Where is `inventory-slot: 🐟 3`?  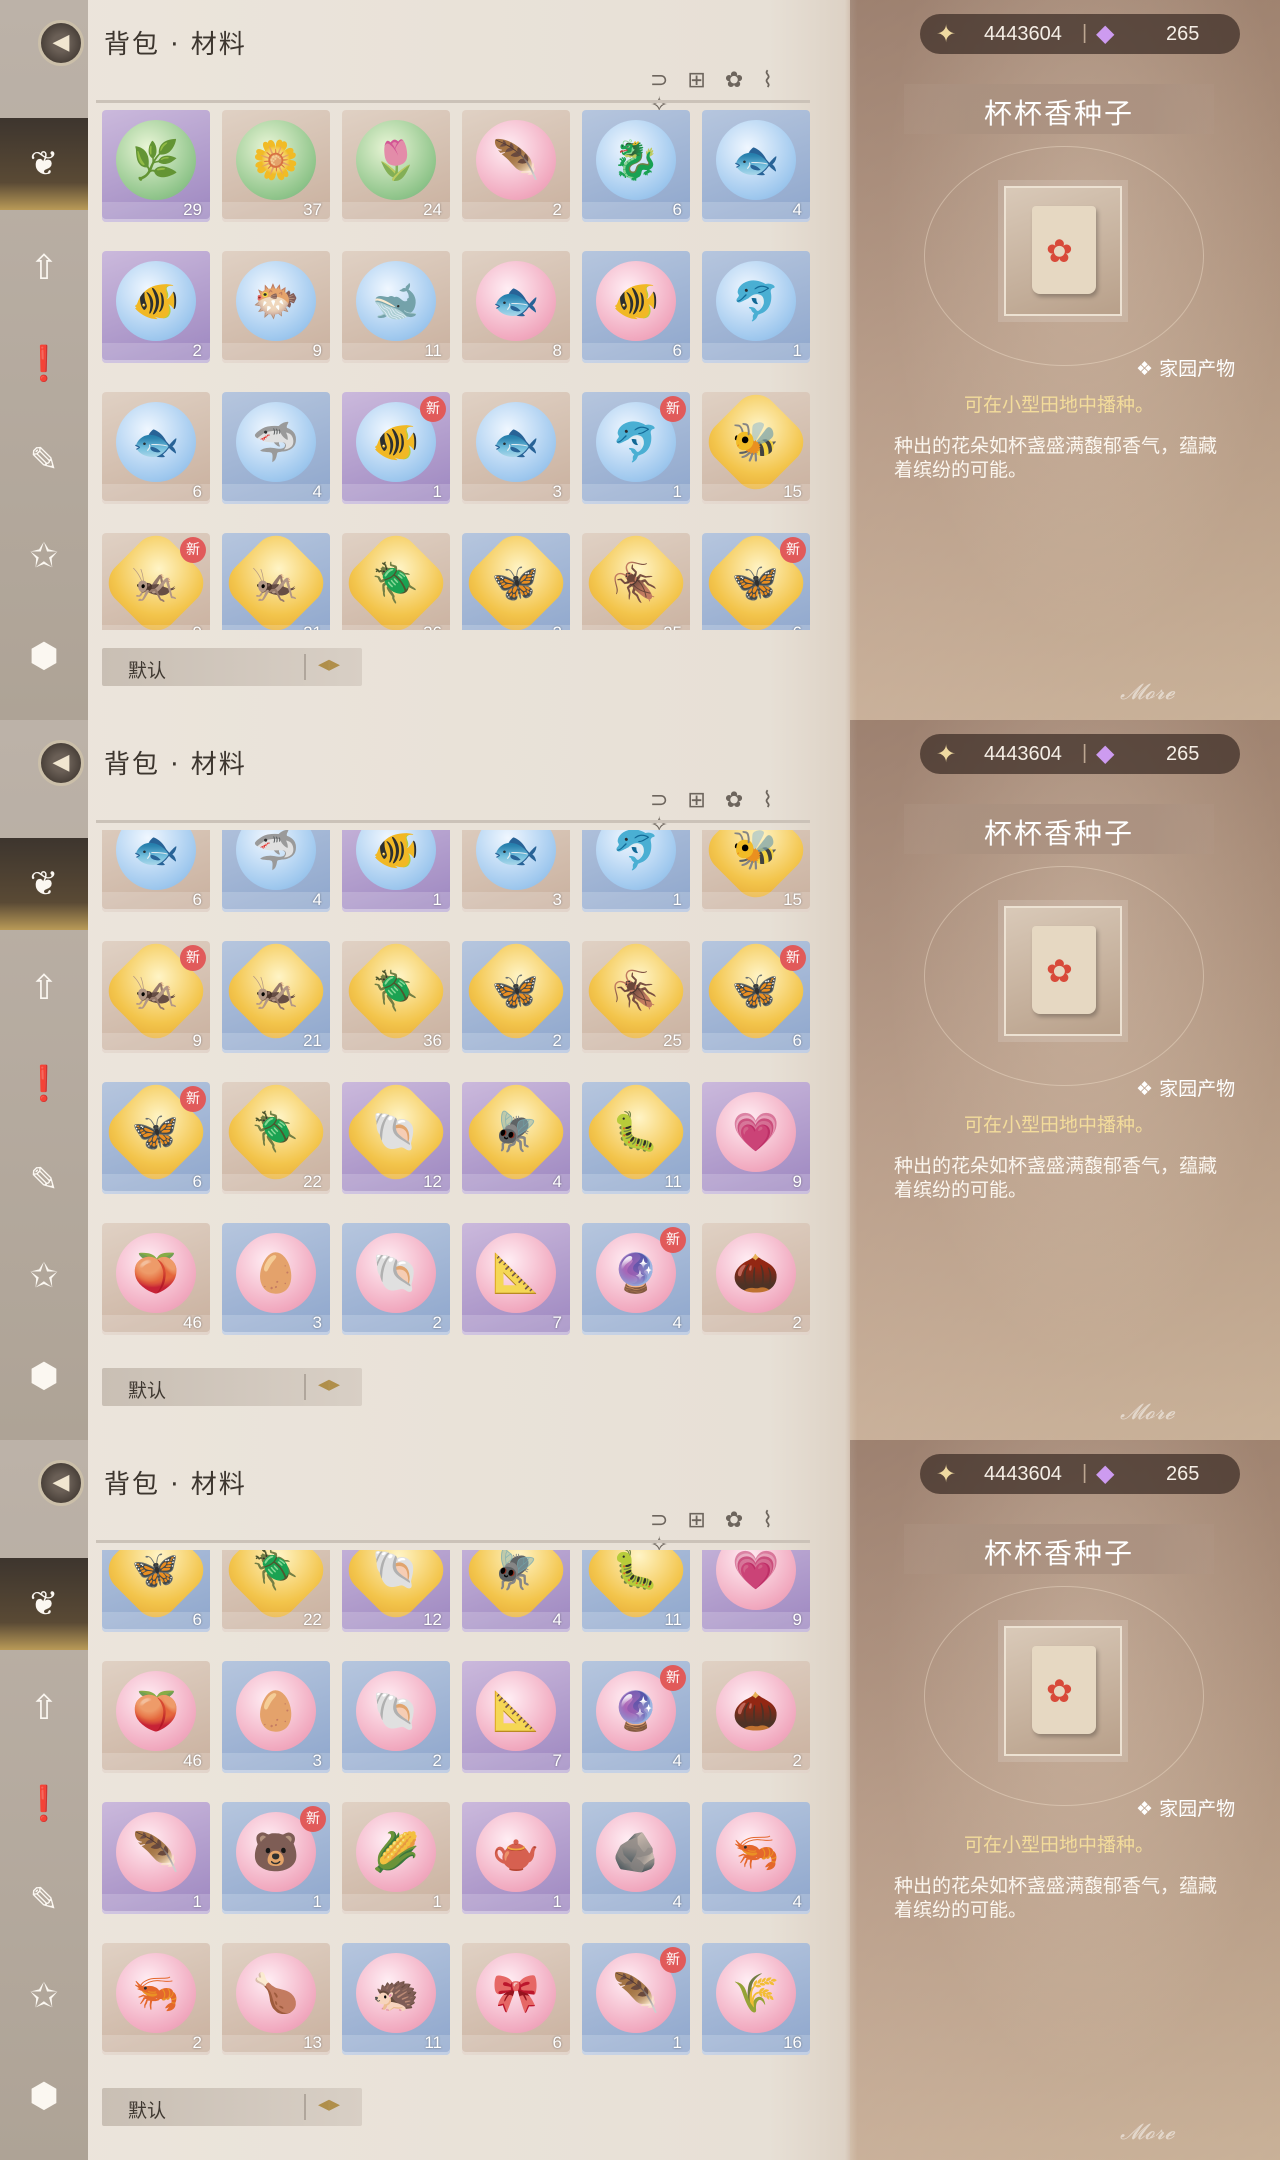 inventory-slot: 🐟 3 is located at coordinates (516, 871).